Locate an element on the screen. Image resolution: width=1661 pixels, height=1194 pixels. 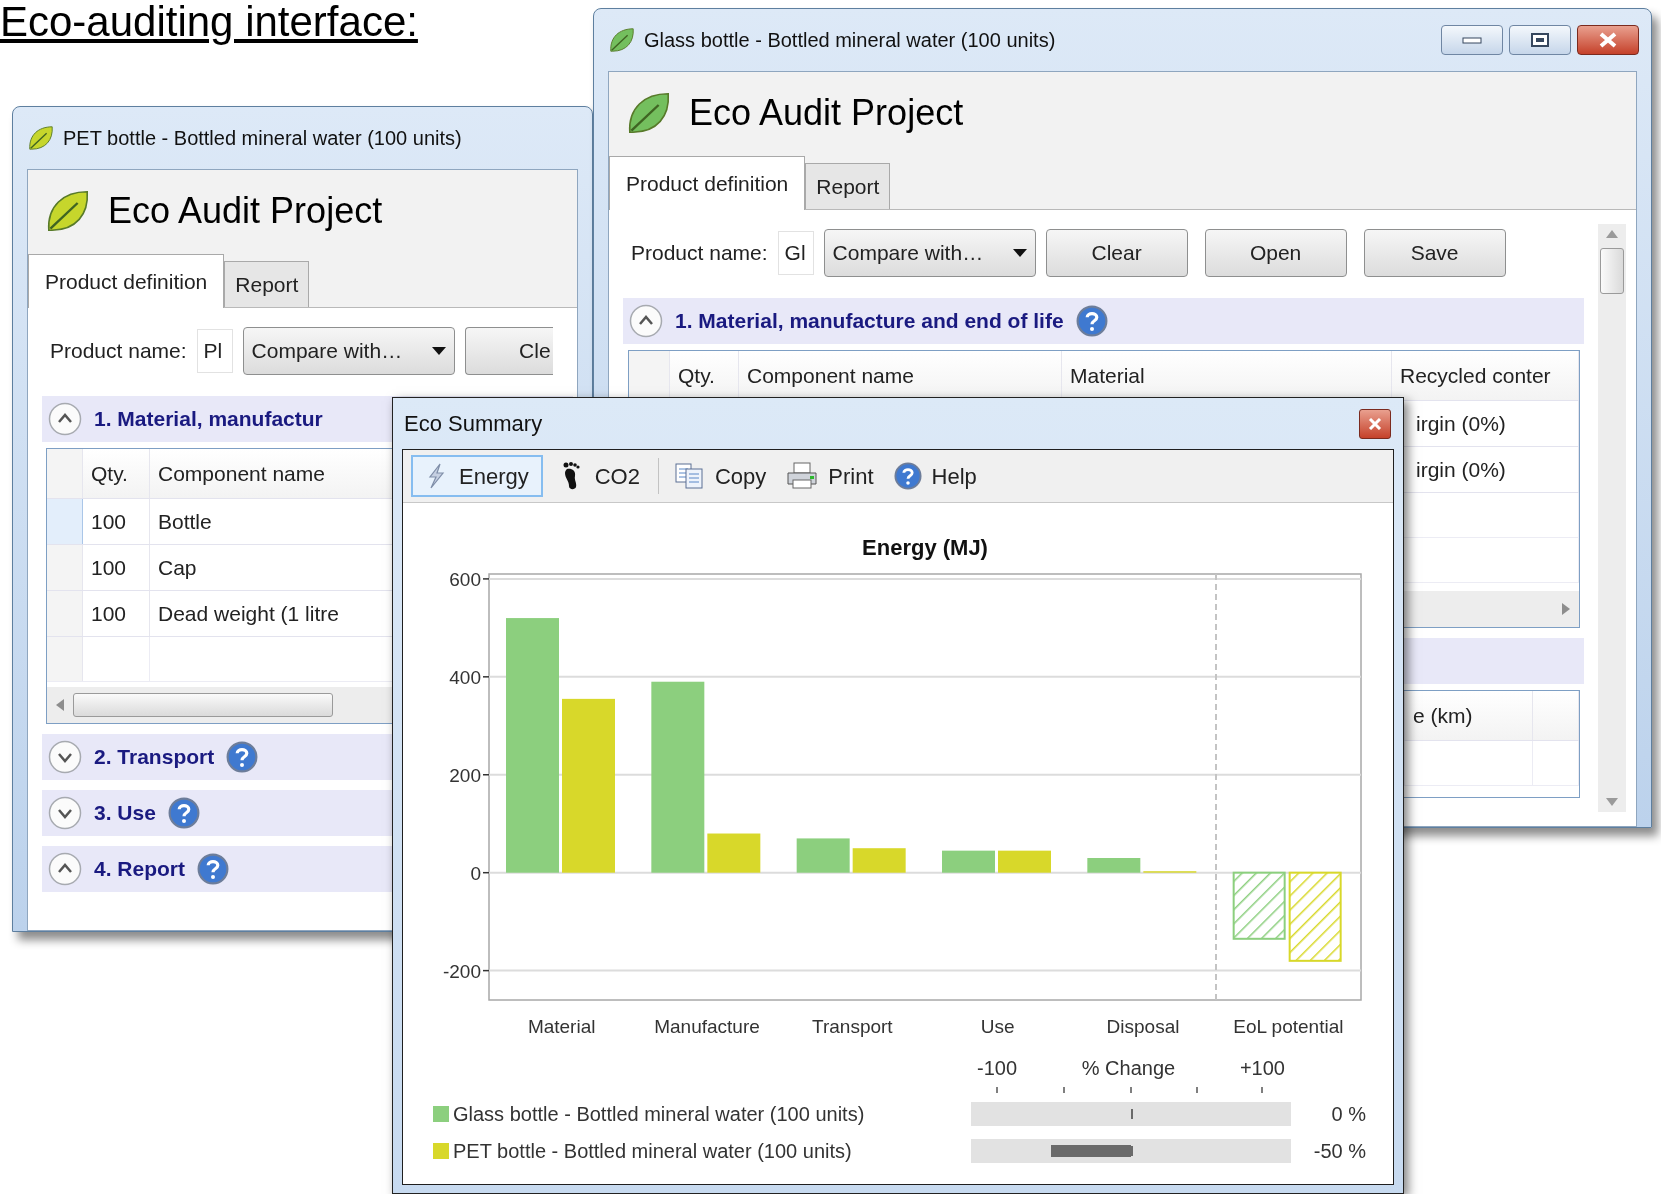
scroll-right-icon is located at coordinates (1566, 609).